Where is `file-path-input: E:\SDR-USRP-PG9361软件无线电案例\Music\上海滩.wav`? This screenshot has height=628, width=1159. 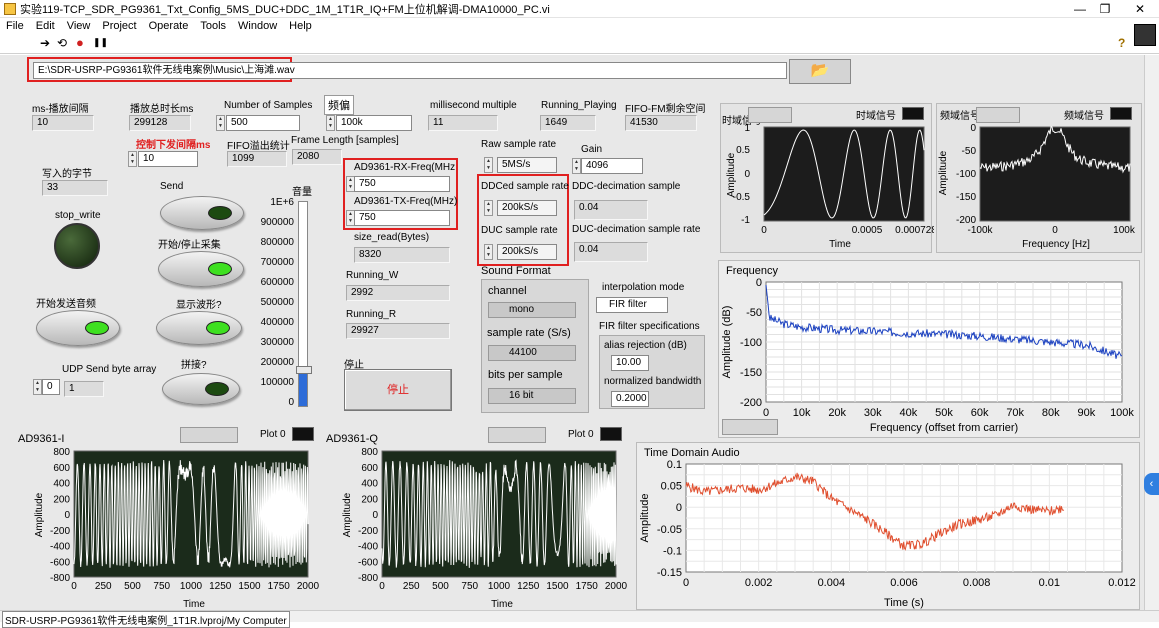
file-path-input: E:\SDR-USRP-PG9361软件无线电案例\Music\上海滩.wav is located at coordinates (410, 70).